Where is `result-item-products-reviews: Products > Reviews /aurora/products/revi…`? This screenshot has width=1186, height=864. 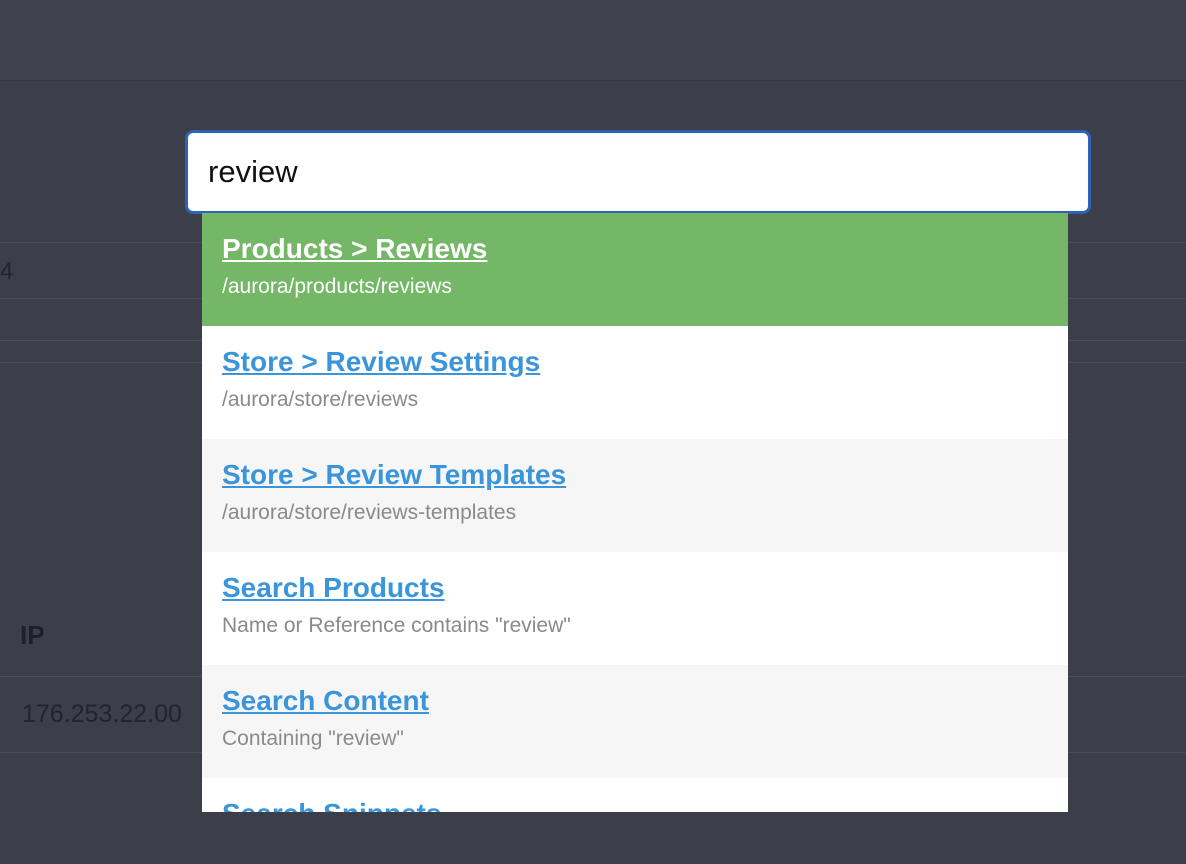
result-item-products-reviews: Products > Reviews /aurora/products/revi… is located at coordinates (635, 269).